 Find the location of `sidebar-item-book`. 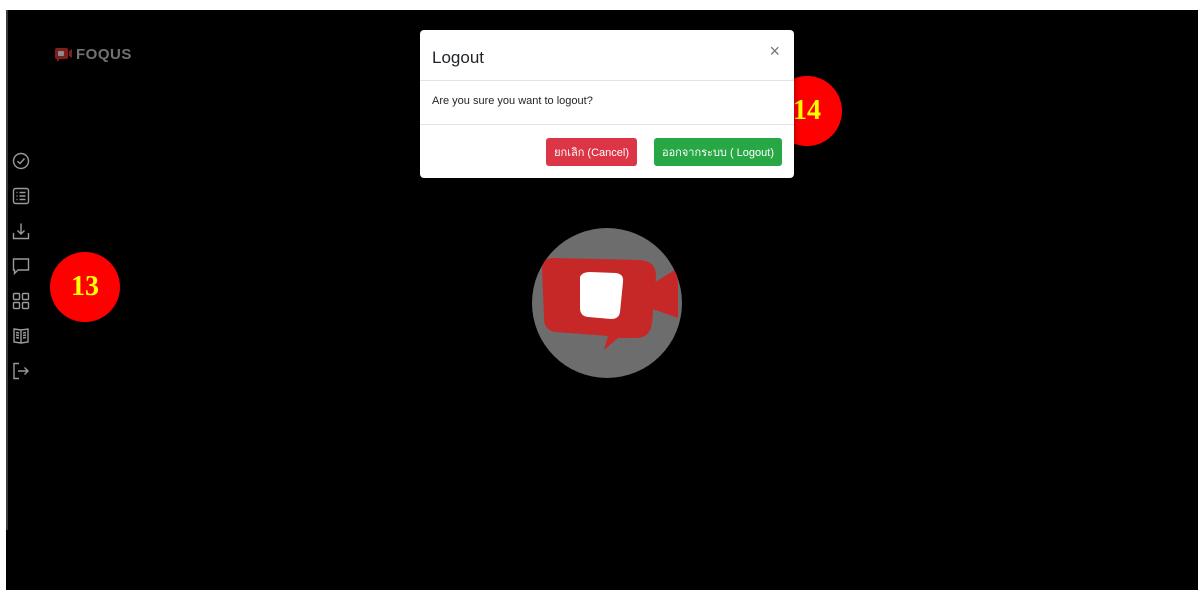

sidebar-item-book is located at coordinates (21, 336).